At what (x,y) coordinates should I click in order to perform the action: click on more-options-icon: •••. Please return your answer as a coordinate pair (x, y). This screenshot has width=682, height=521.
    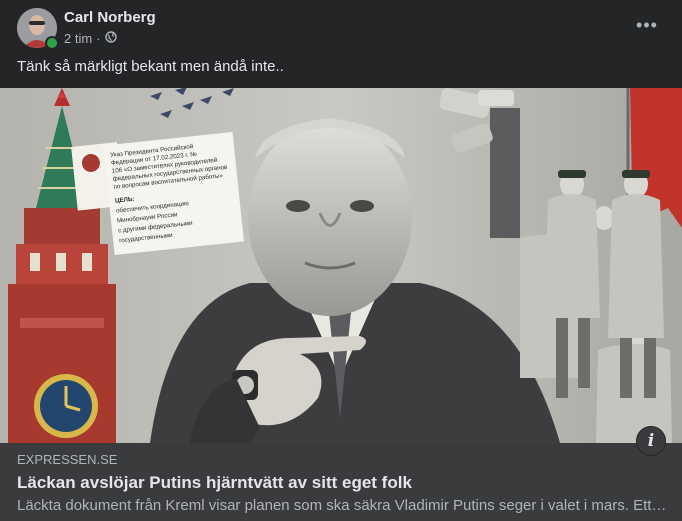
    Looking at the image, I should click on (647, 24).